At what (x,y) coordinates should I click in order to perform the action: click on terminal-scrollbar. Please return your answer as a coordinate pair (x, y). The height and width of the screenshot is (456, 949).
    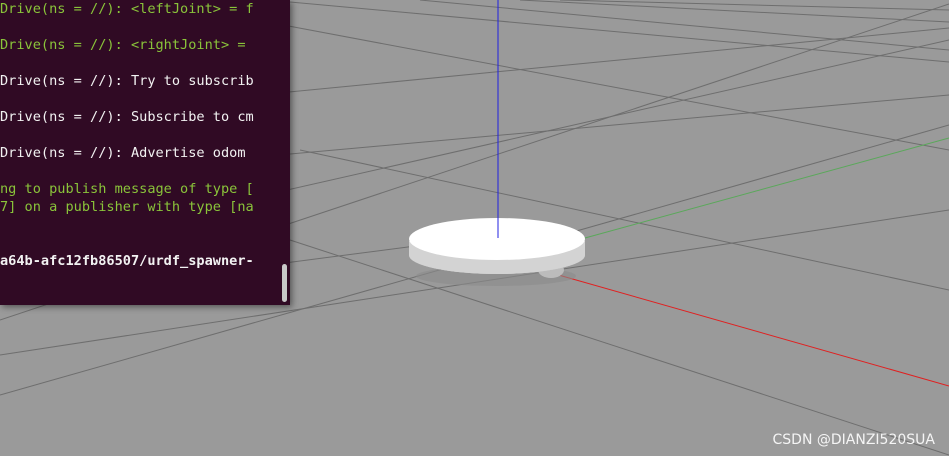
    Looking at the image, I should click on (284, 283).